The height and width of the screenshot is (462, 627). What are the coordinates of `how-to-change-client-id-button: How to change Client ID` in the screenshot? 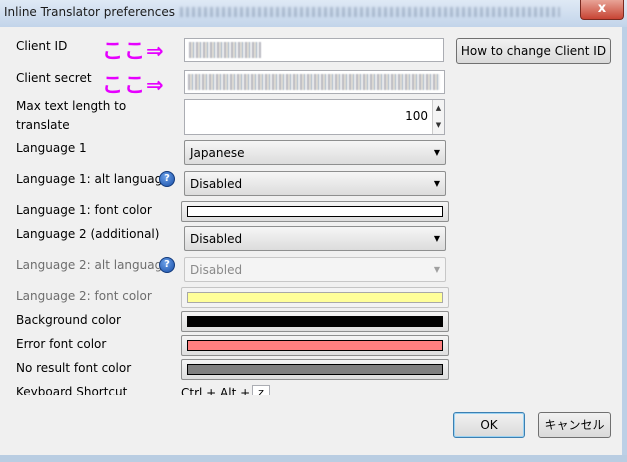 It's located at (533, 51).